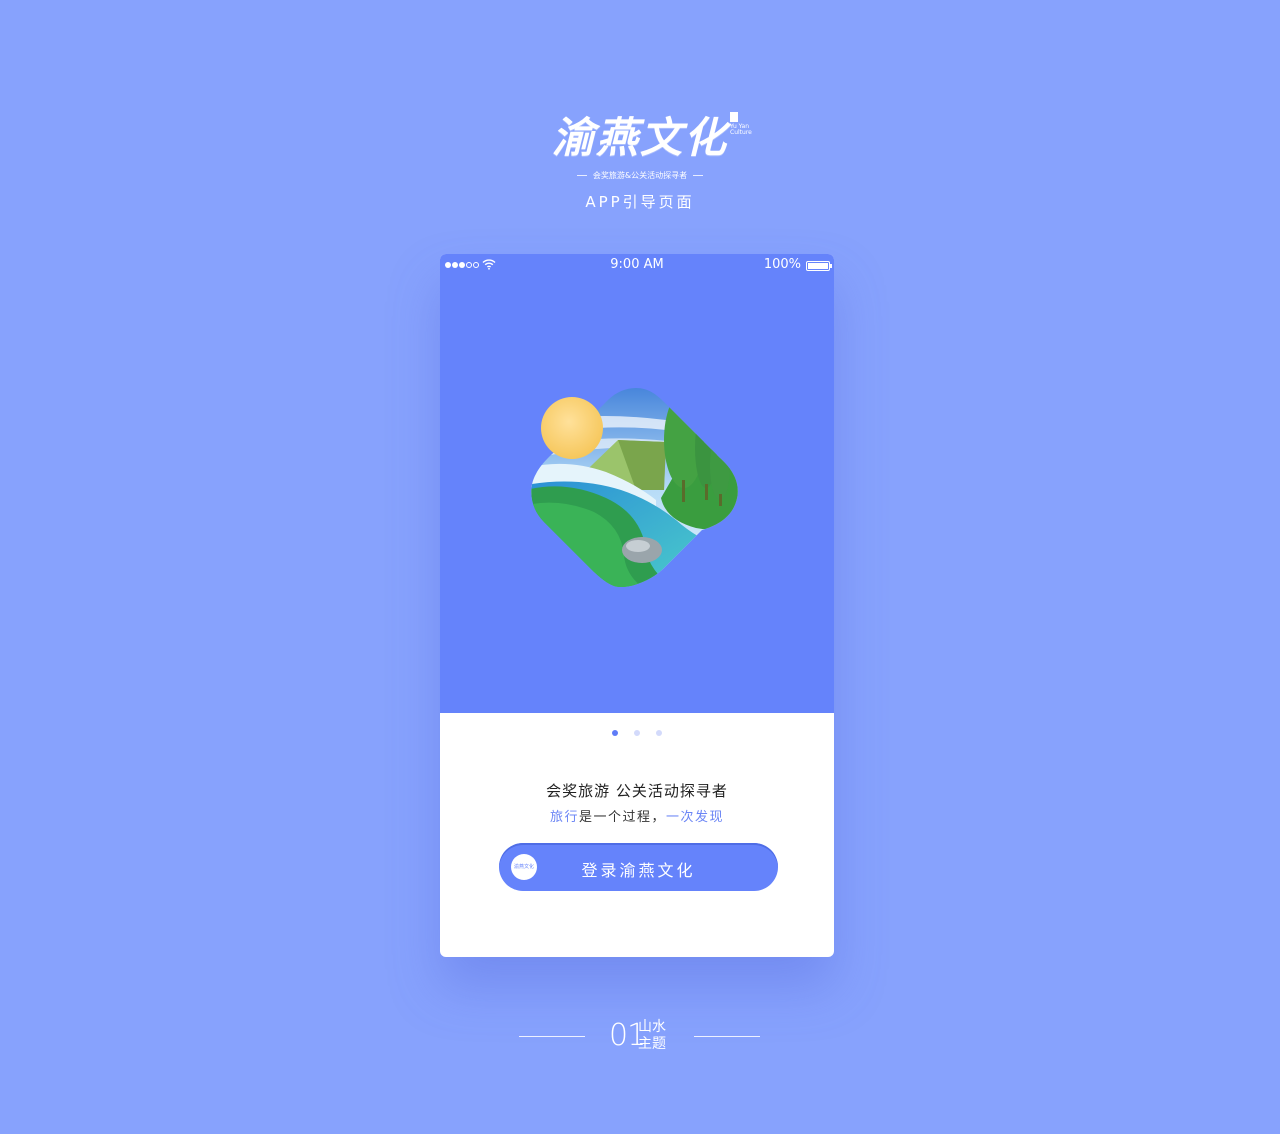  What do you see at coordinates (572, 428) in the screenshot?
I see `sun-icon` at bounding box center [572, 428].